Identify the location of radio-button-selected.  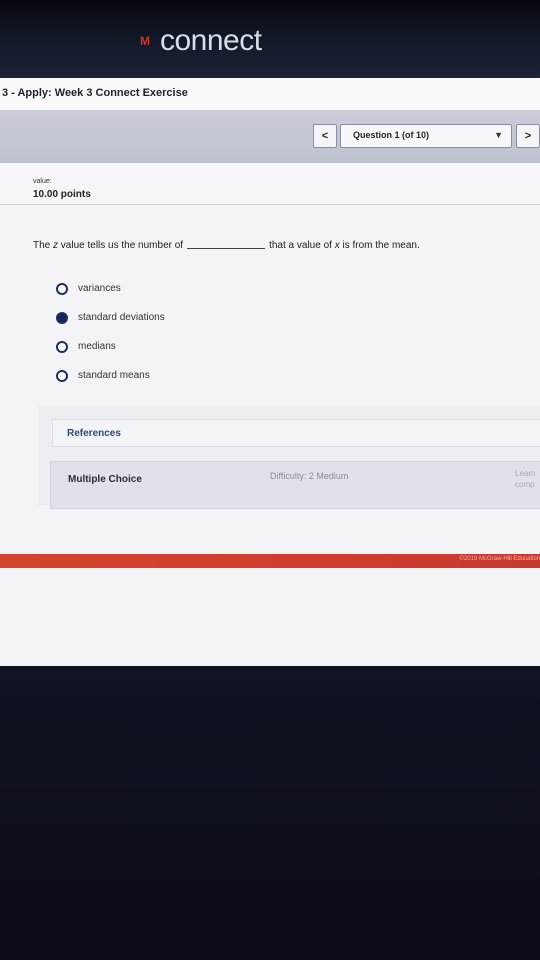
(62, 317).